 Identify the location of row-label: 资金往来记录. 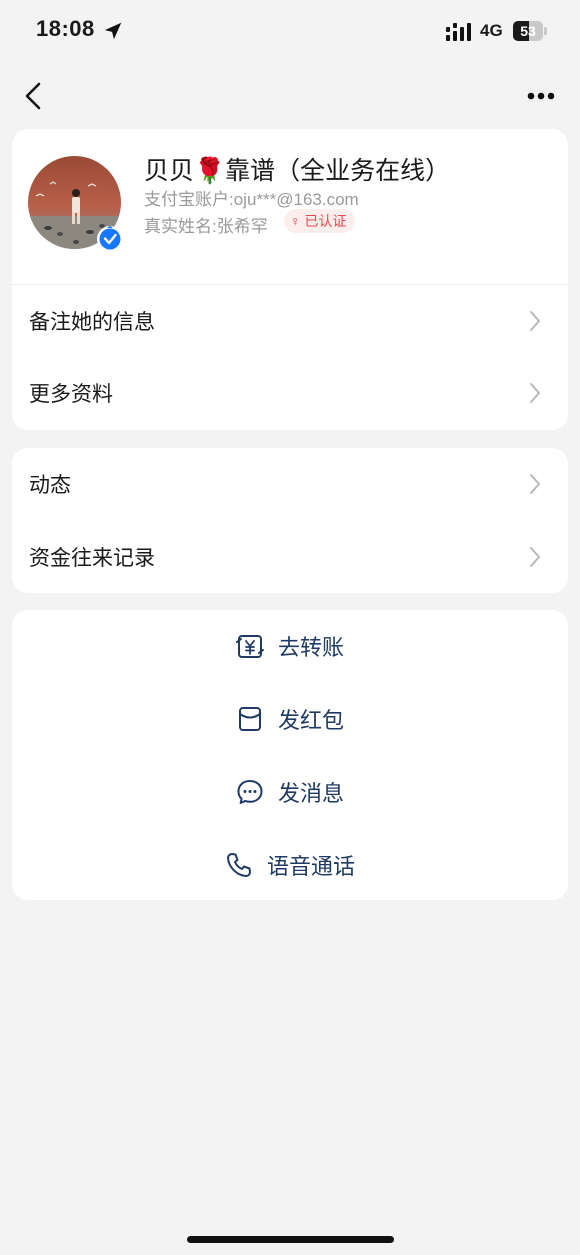
(92, 558).